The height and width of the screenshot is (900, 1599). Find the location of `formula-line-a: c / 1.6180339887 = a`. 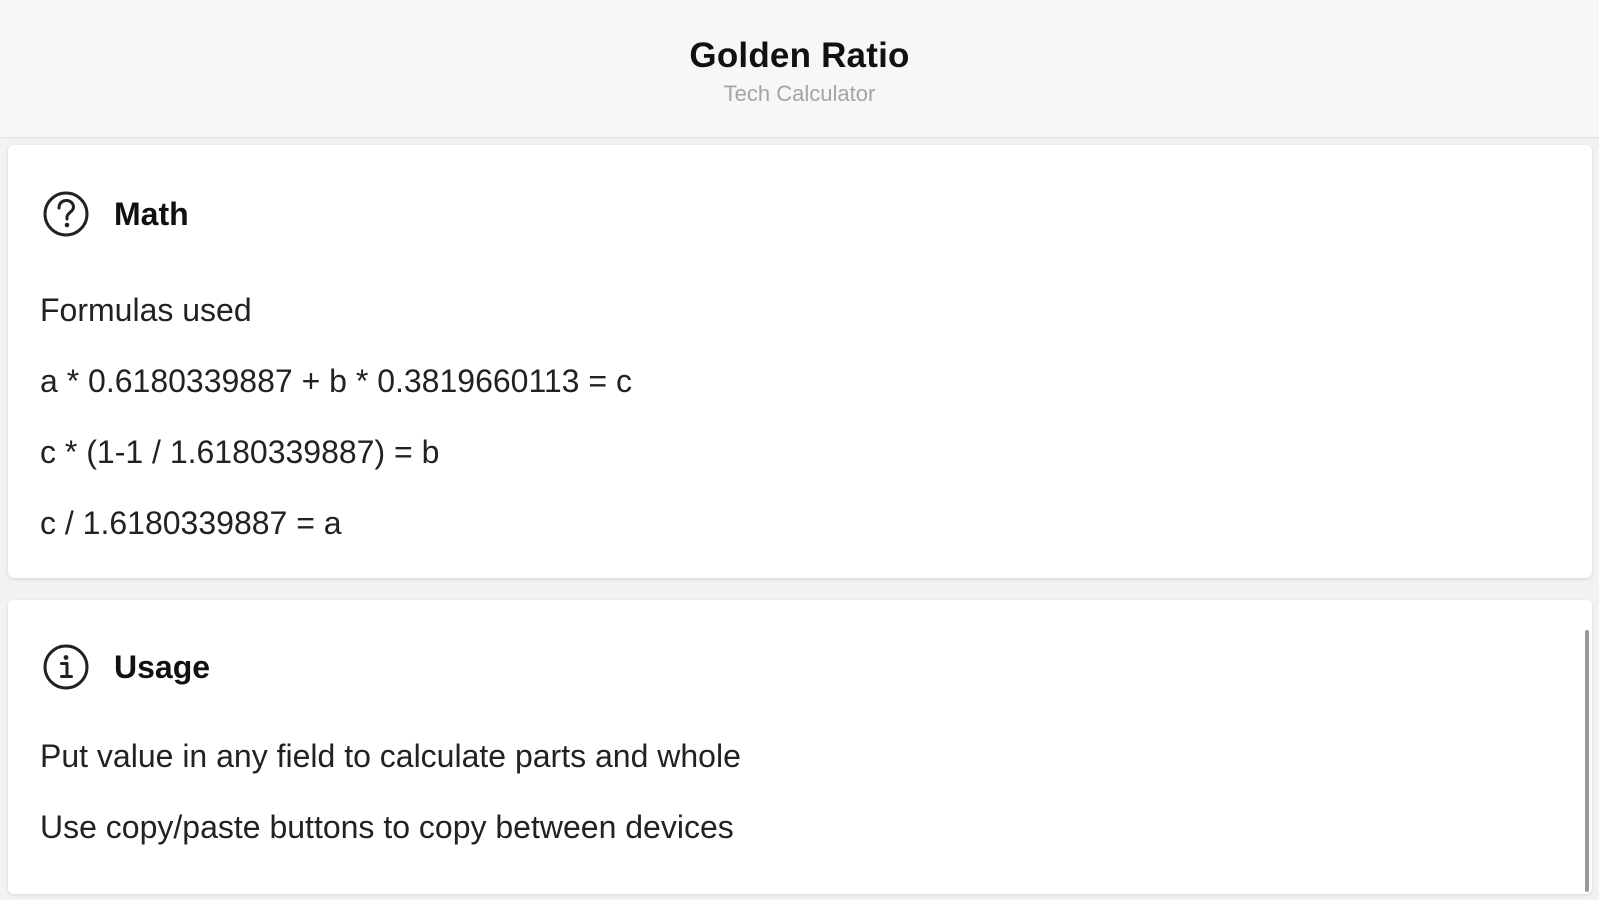

formula-line-a: c / 1.6180339887 = a is located at coordinates (191, 523).